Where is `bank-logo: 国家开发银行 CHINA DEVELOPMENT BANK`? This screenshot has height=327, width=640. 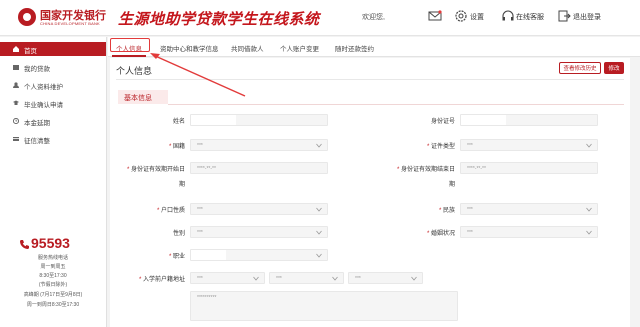 bank-logo: 国家开发银行 CHINA DEVELOPMENT BANK is located at coordinates (63, 18).